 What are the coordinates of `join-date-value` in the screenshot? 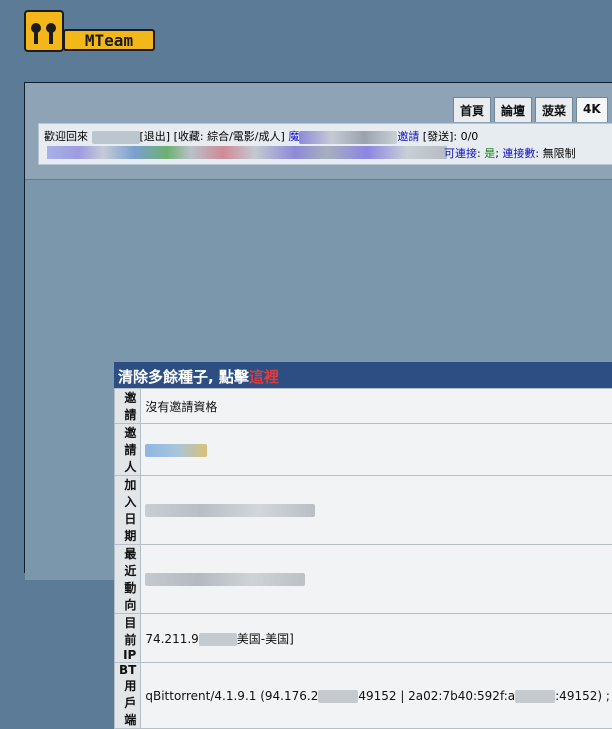 It's located at (376, 510).